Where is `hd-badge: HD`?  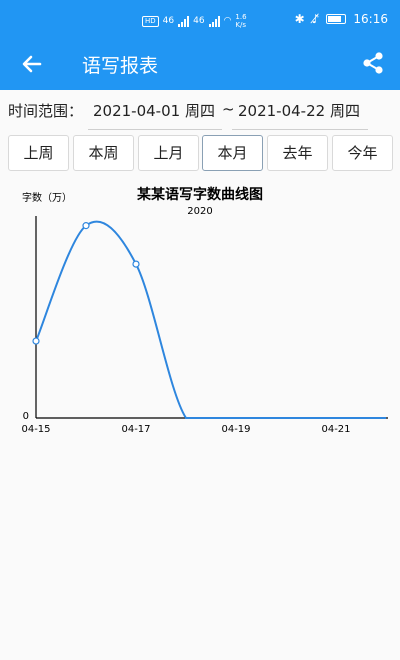
hd-badge: HD is located at coordinates (150, 21).